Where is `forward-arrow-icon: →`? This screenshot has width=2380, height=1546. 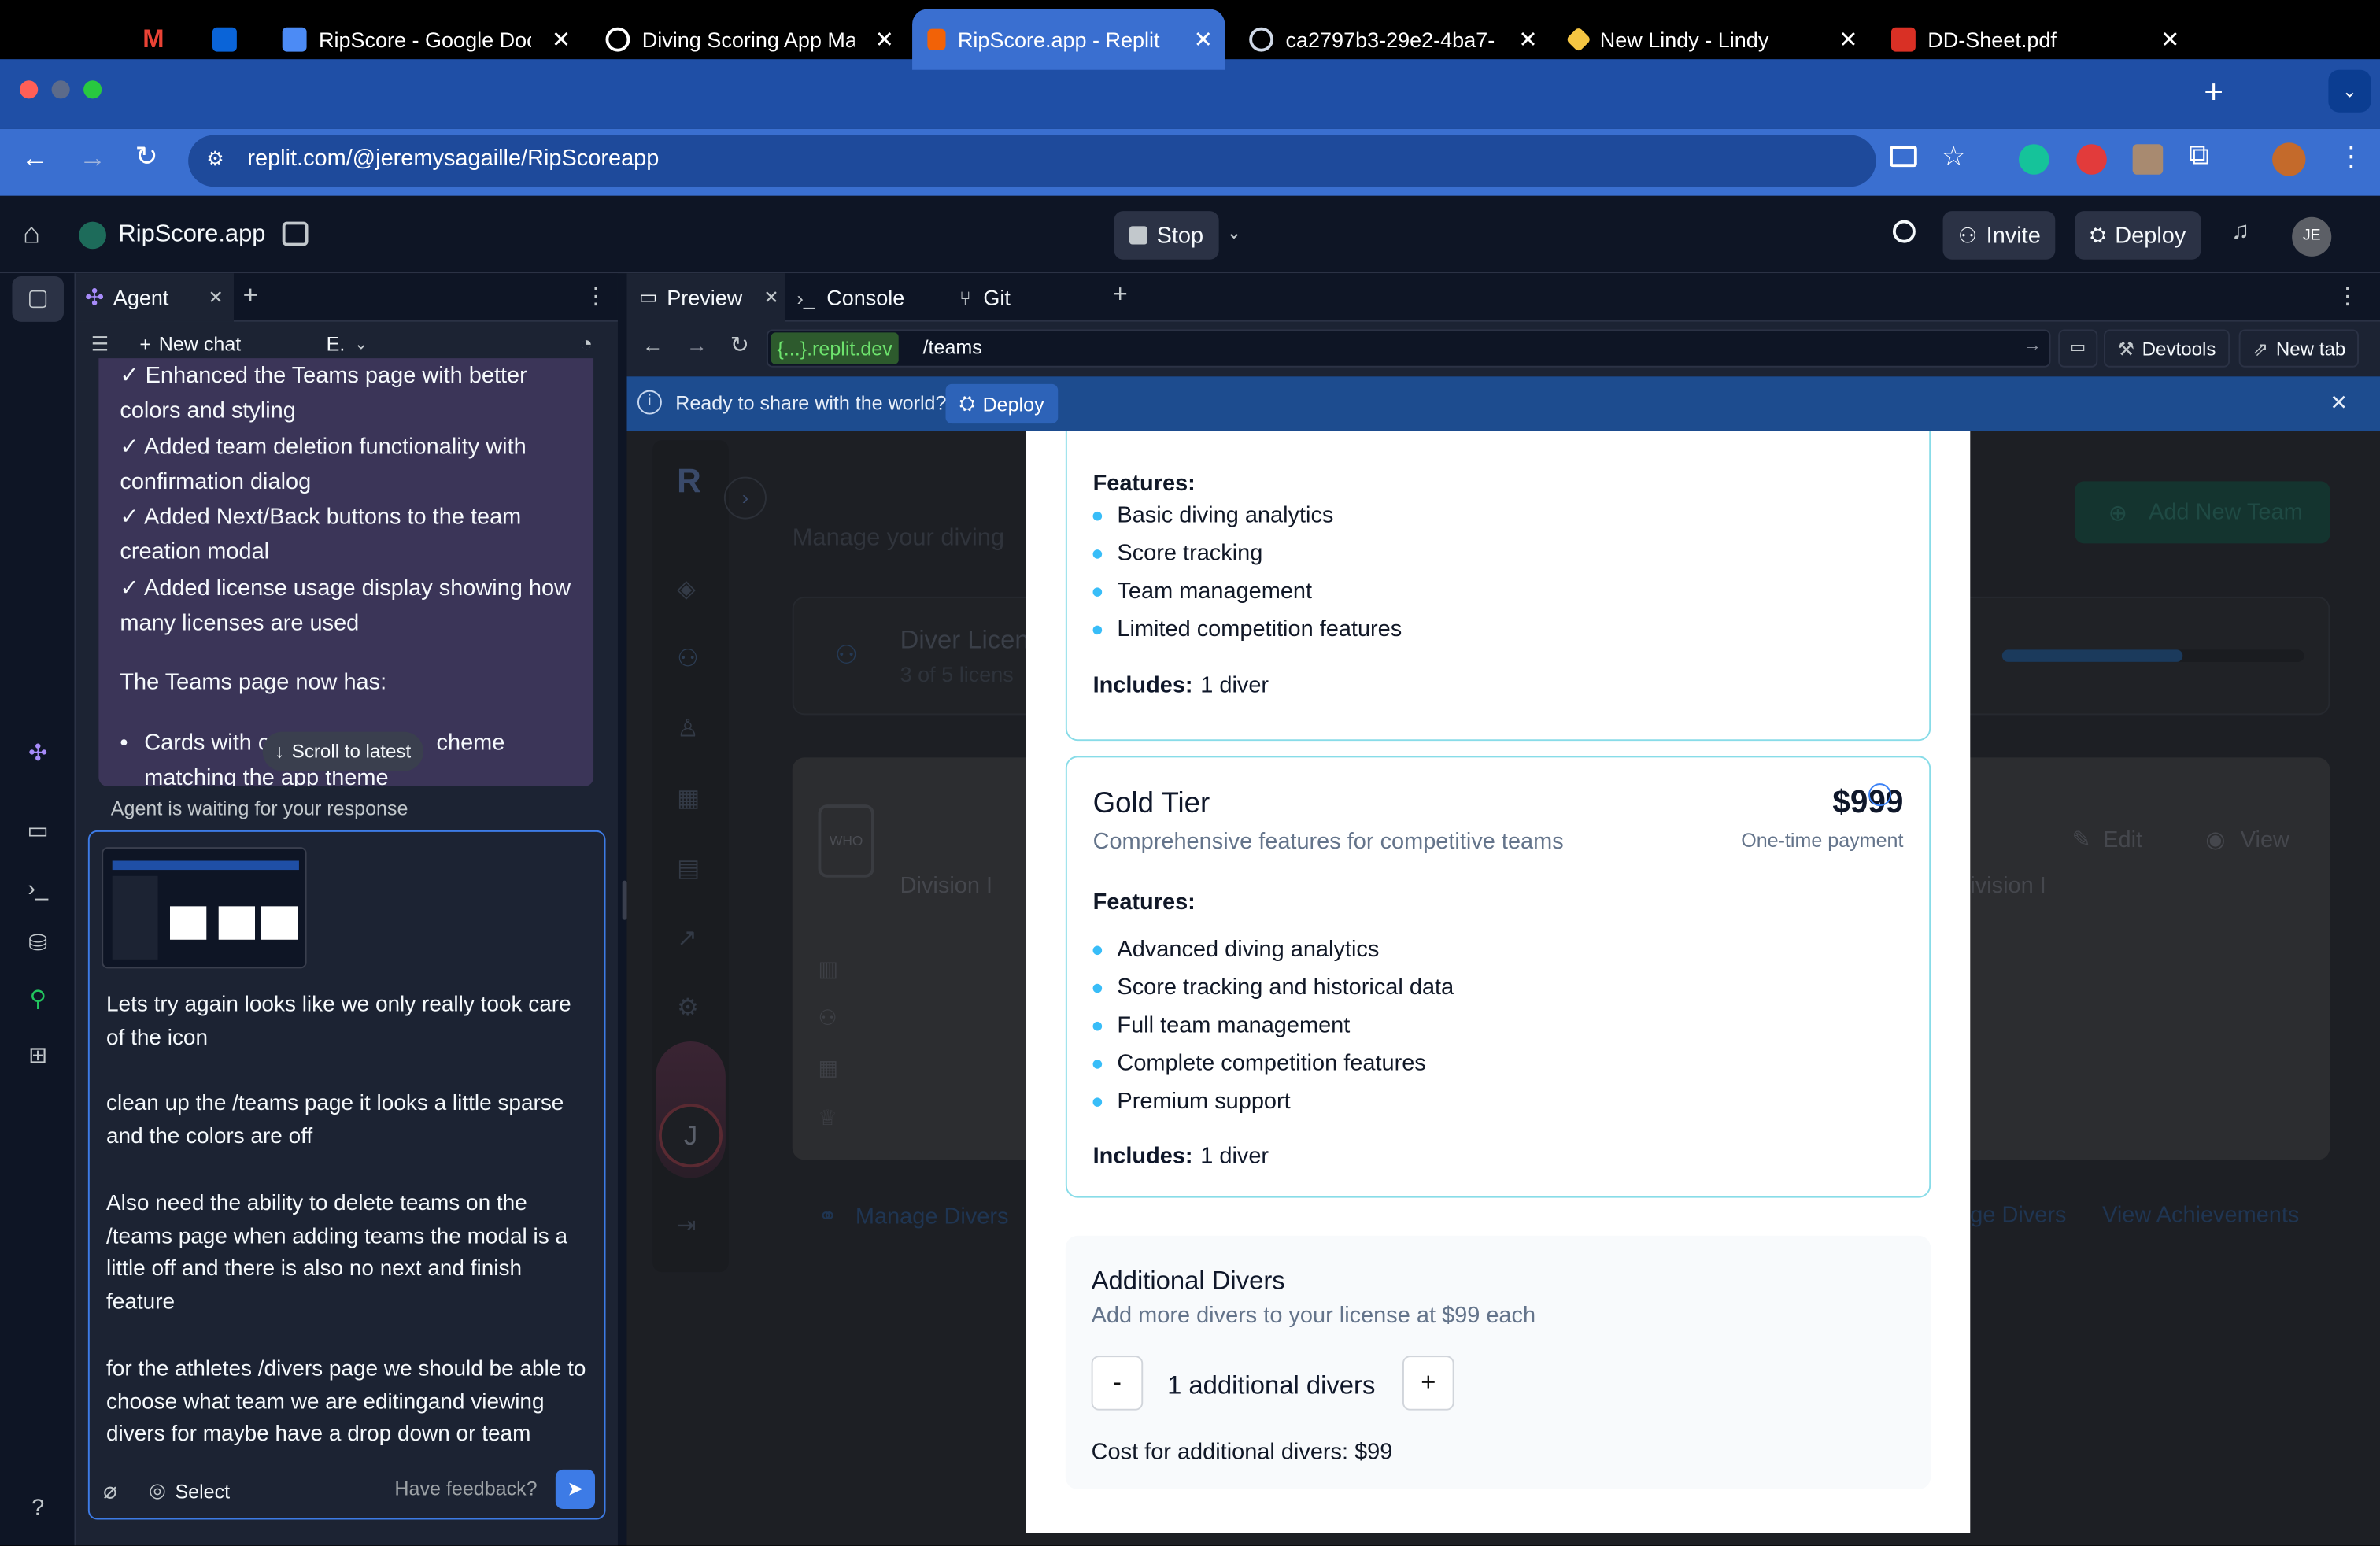 forward-arrow-icon: → is located at coordinates (92, 158).